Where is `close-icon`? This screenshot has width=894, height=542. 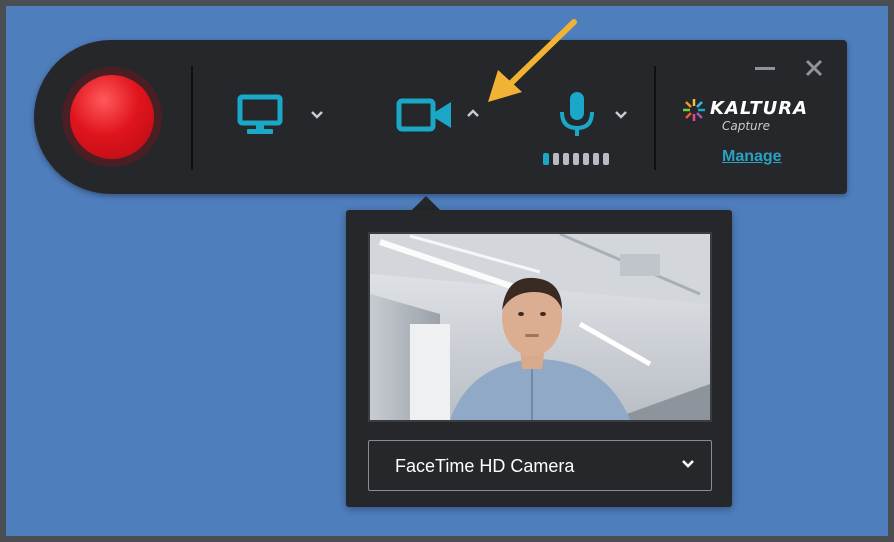
close-icon is located at coordinates (814, 68).